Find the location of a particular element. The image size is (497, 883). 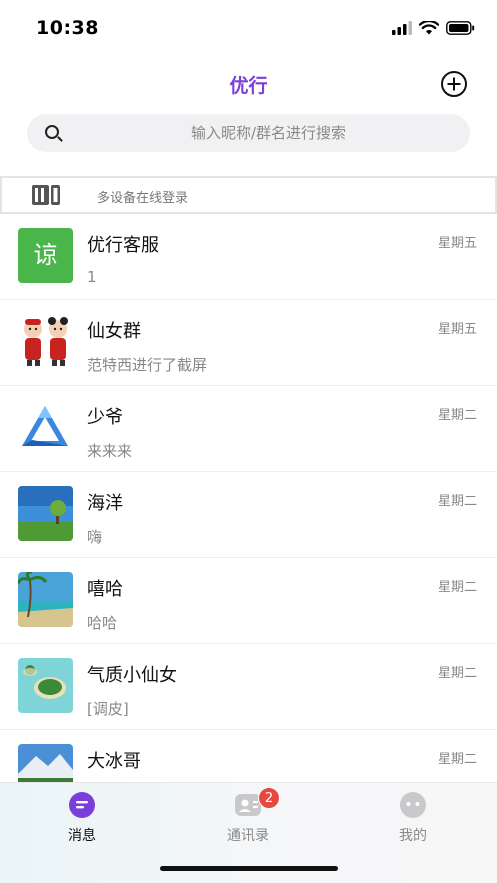

devices-icon is located at coordinates (46, 195).